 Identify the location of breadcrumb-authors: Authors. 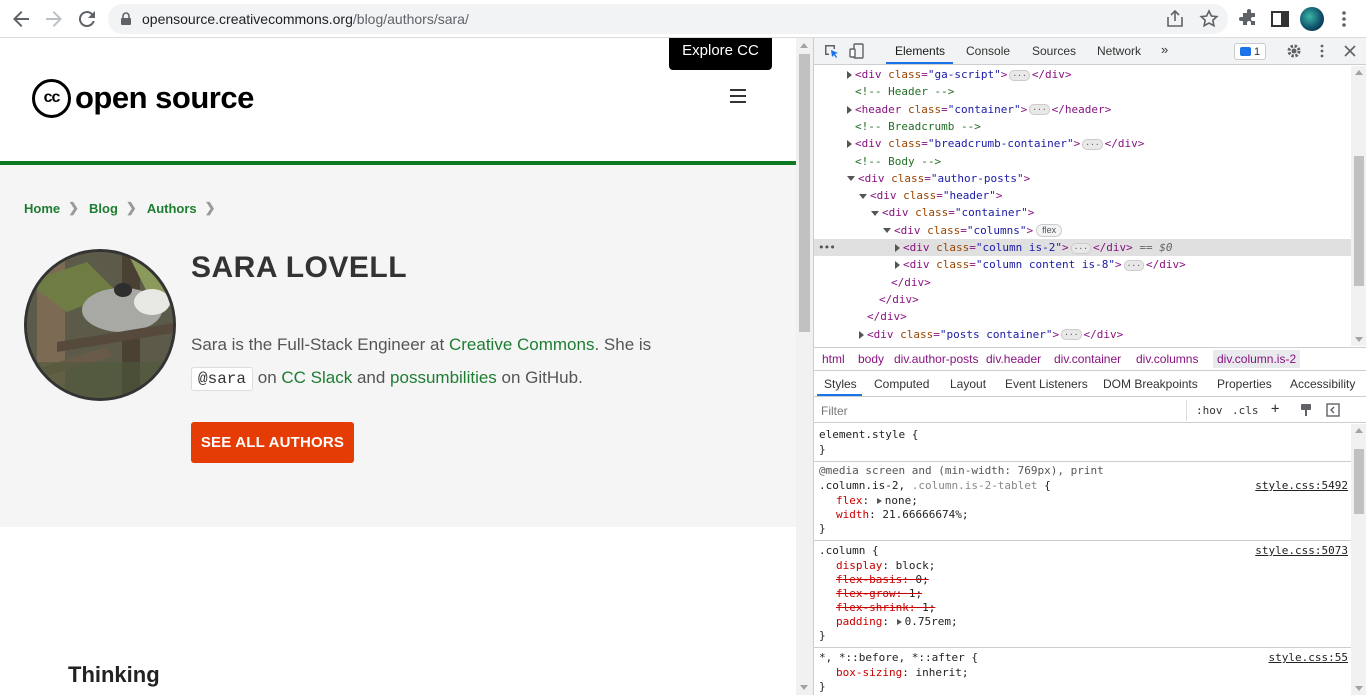
(172, 208).